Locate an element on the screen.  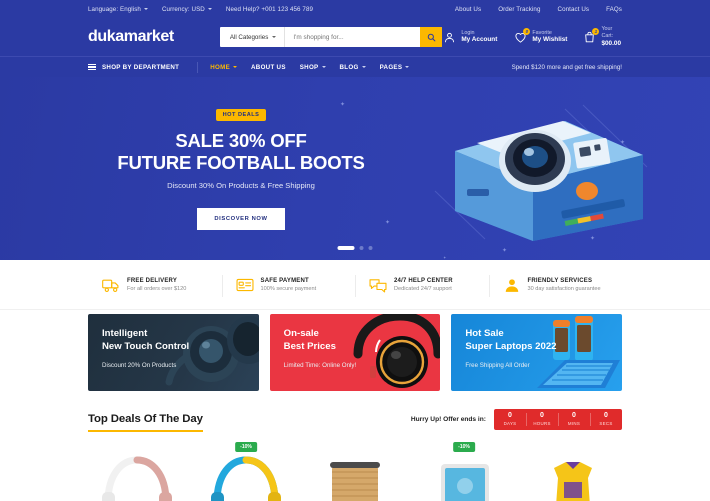
nav-link-blog-label: BLOG is located at coordinates (349, 67).